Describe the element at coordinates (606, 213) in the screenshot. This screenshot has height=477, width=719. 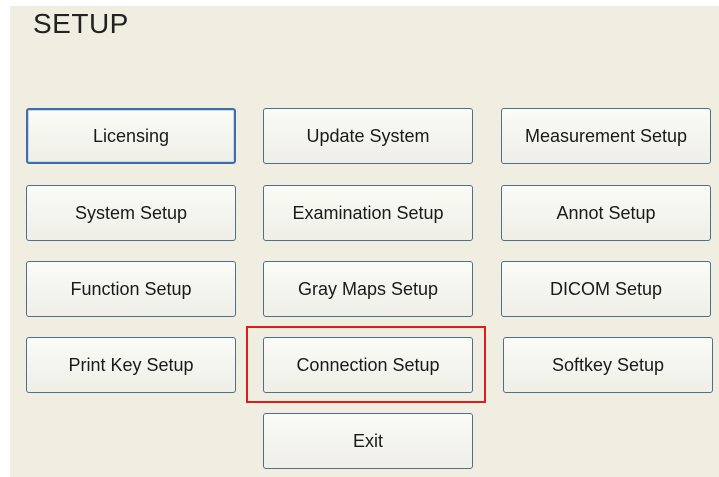
I see `annot-setup-button: Annot Setup` at that location.